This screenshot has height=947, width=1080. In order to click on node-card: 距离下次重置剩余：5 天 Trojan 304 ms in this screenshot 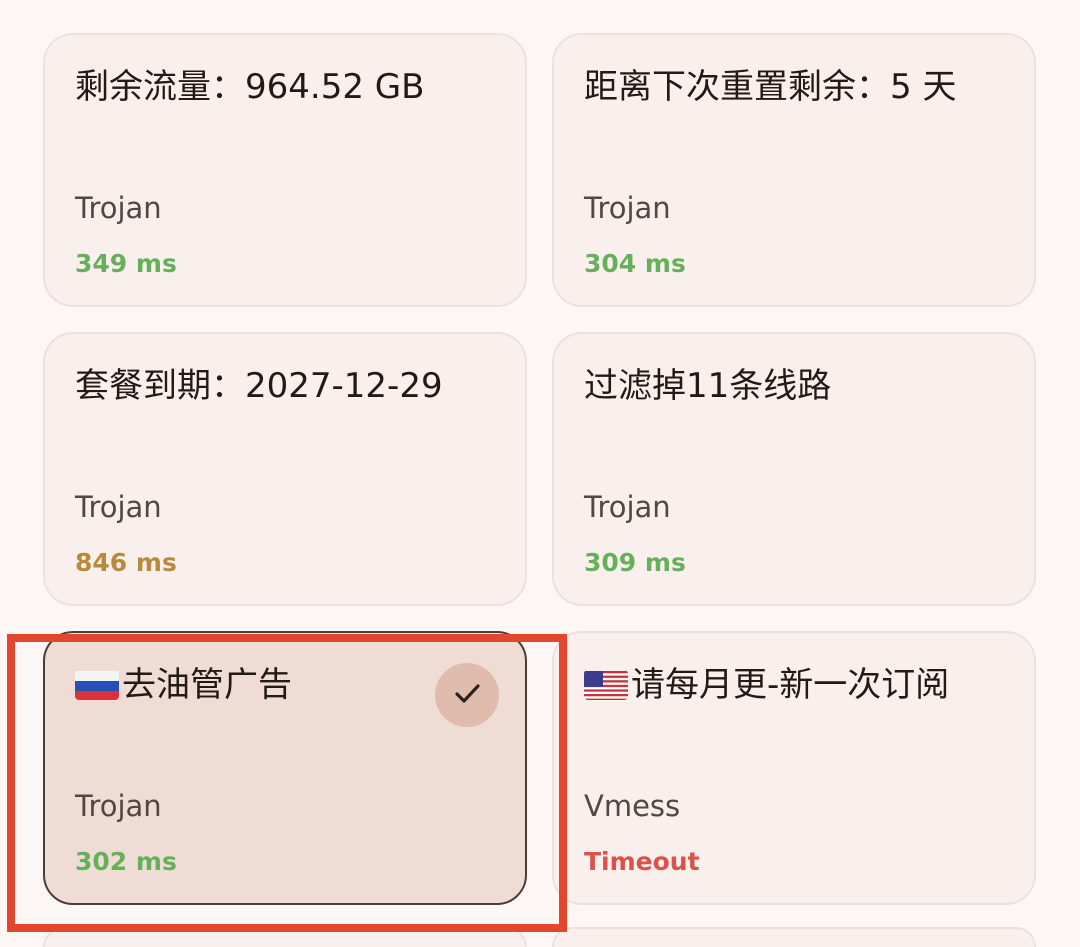, I will do `click(794, 170)`.